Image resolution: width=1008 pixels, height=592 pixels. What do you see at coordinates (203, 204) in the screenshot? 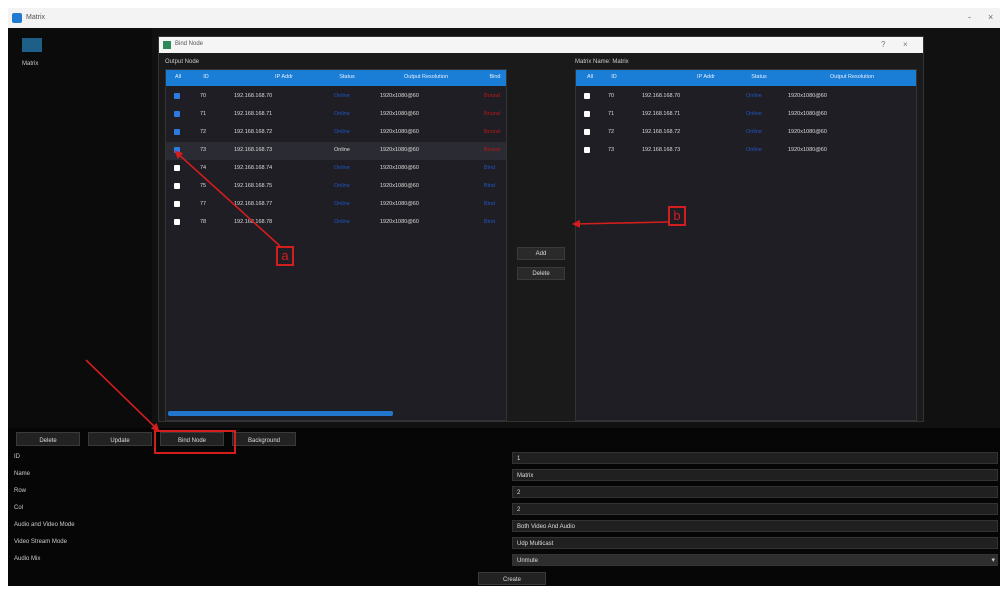
I see `cell-id: 77` at bounding box center [203, 204].